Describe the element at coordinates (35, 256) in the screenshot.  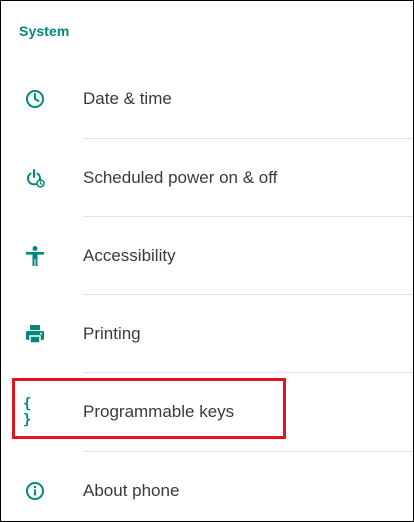
I see `accessibility-icon` at that location.